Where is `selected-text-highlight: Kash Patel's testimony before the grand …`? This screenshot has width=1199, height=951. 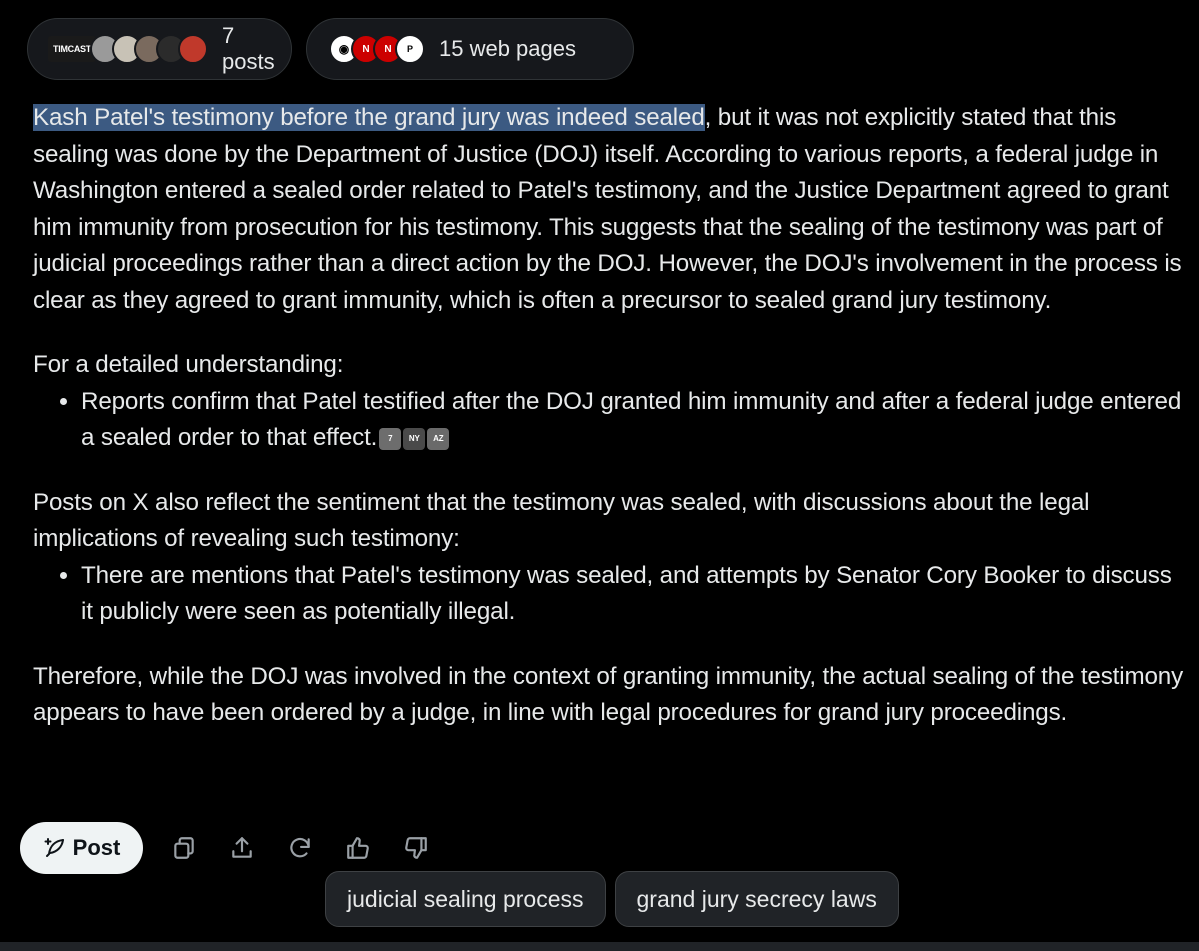
selected-text-highlight: Kash Patel's testimony before the grand … is located at coordinates (369, 117).